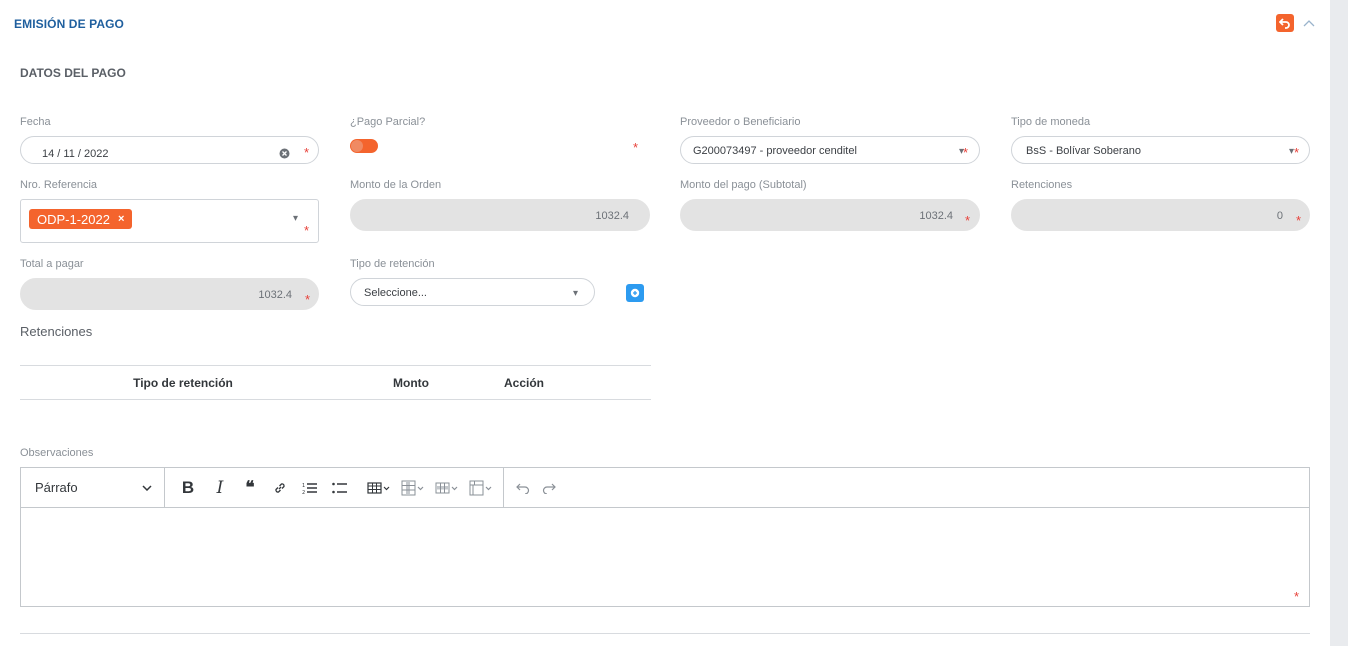 The height and width of the screenshot is (646, 1348). Describe the element at coordinates (775, 151) in the screenshot. I see `proveedor-value: G200073497 - proveedor cenditel` at that location.